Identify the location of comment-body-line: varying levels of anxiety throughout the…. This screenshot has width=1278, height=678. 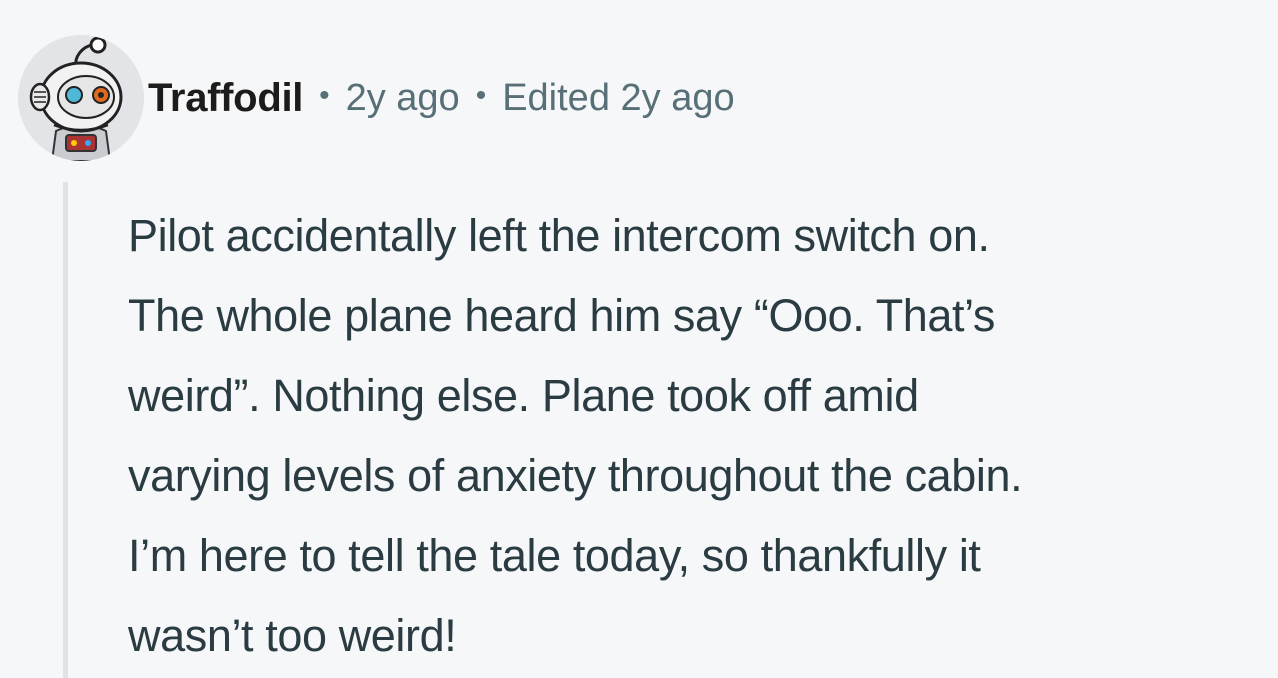
(575, 475).